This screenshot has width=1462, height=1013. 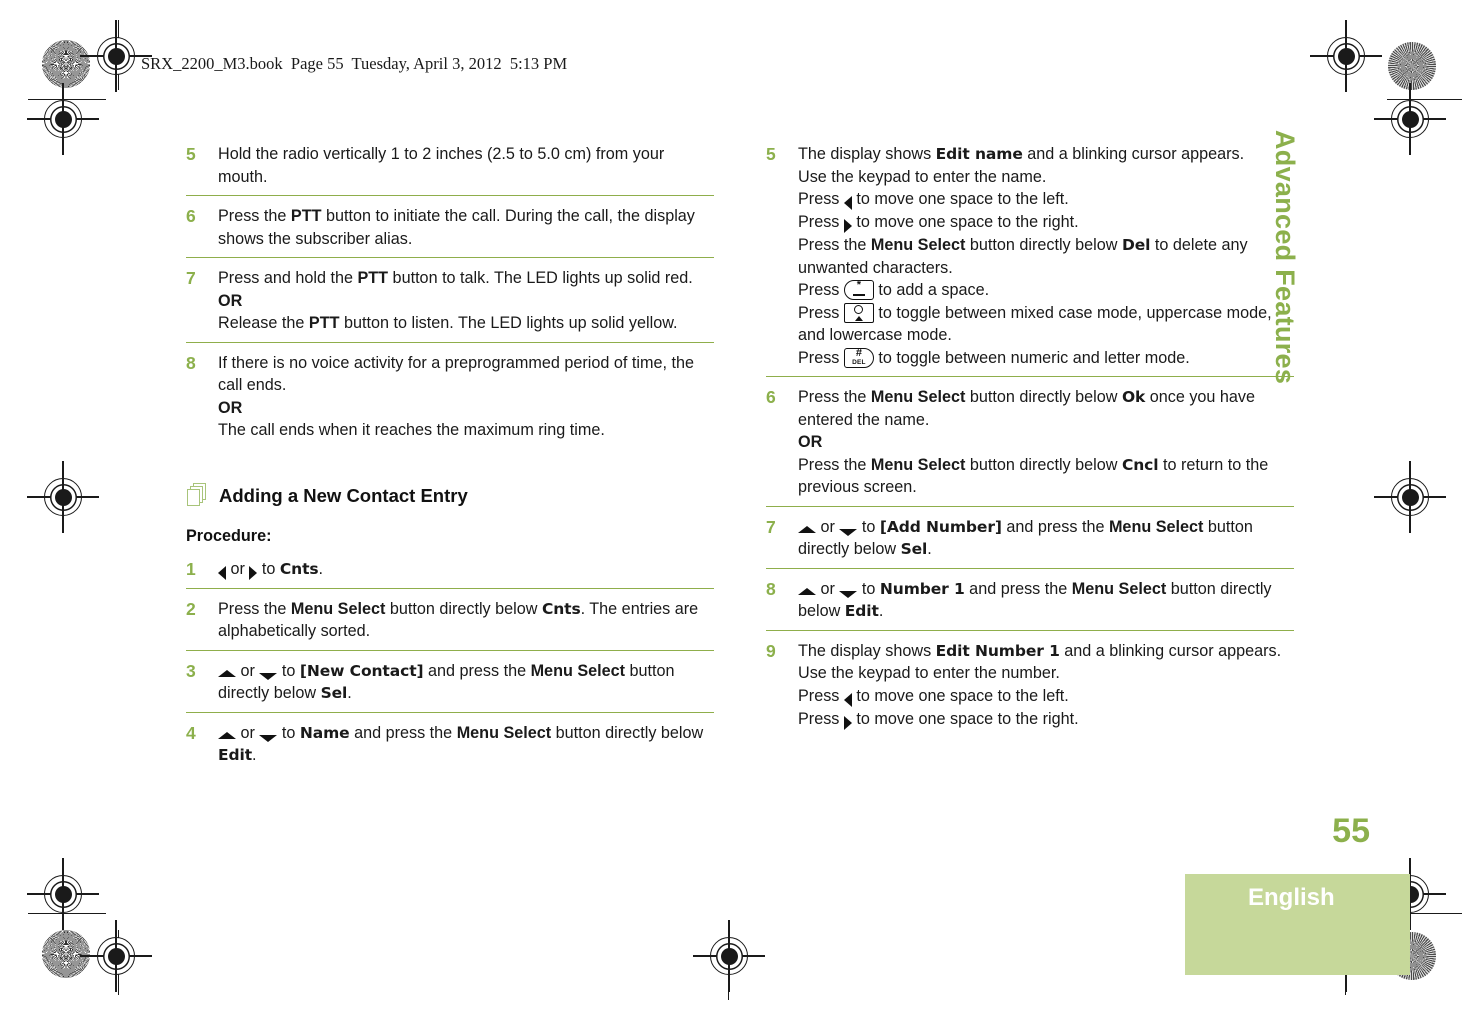 I want to click on step-number: 2, so click(x=191, y=608).